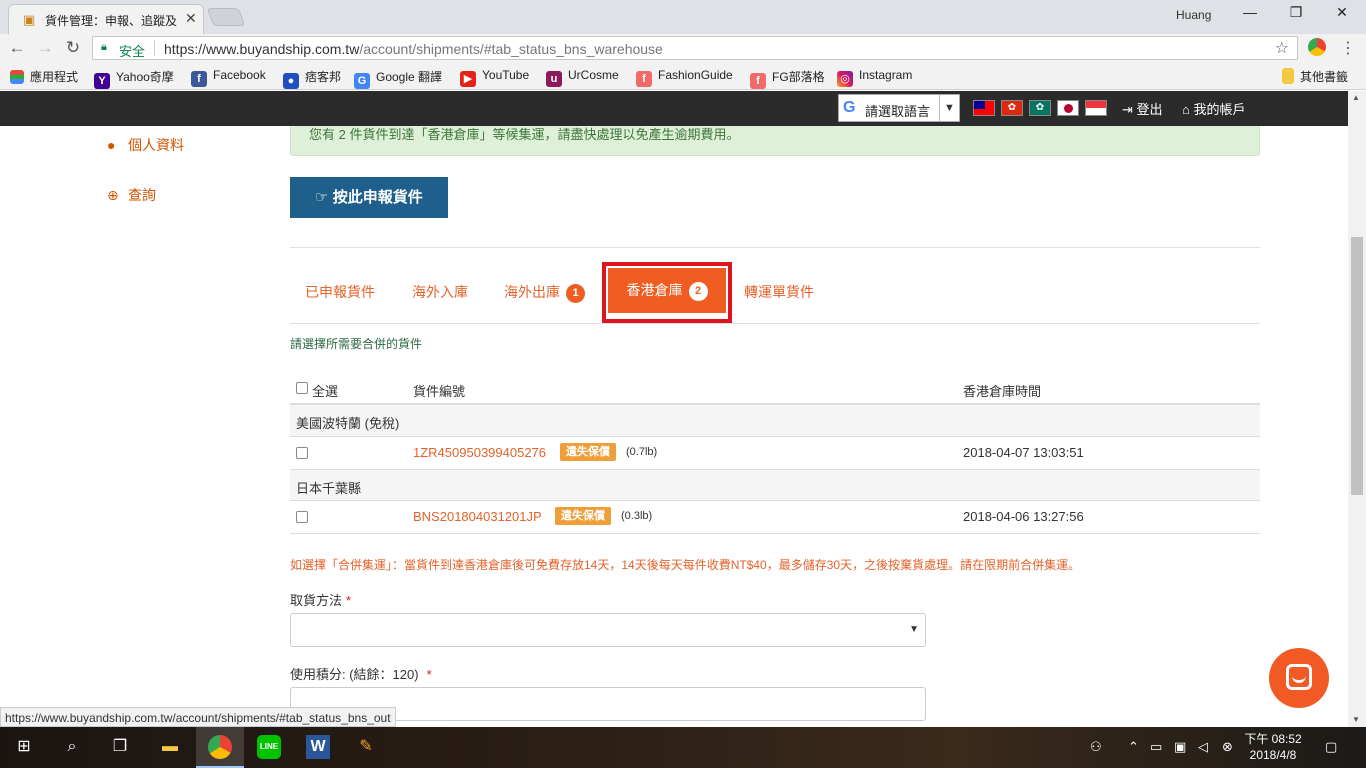  I want to click on bookmark-label: UrCosme, so click(593, 75).